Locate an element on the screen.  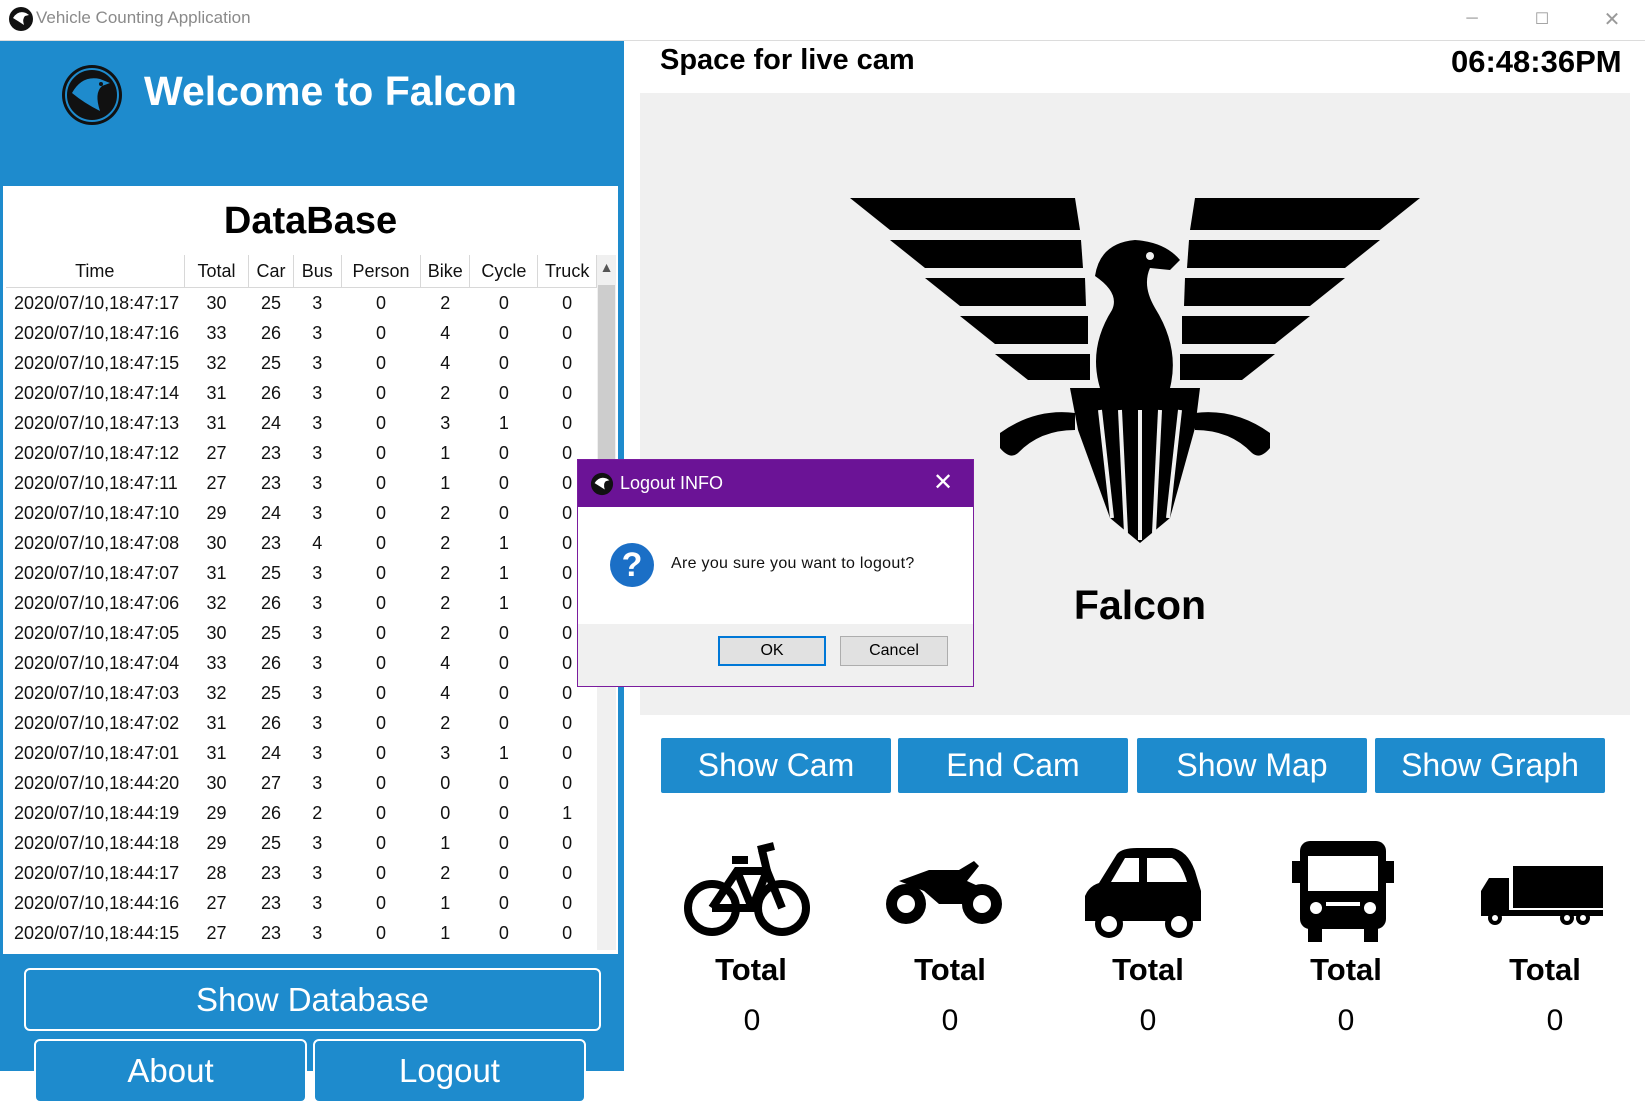
column-header: Person is located at coordinates (381, 271).